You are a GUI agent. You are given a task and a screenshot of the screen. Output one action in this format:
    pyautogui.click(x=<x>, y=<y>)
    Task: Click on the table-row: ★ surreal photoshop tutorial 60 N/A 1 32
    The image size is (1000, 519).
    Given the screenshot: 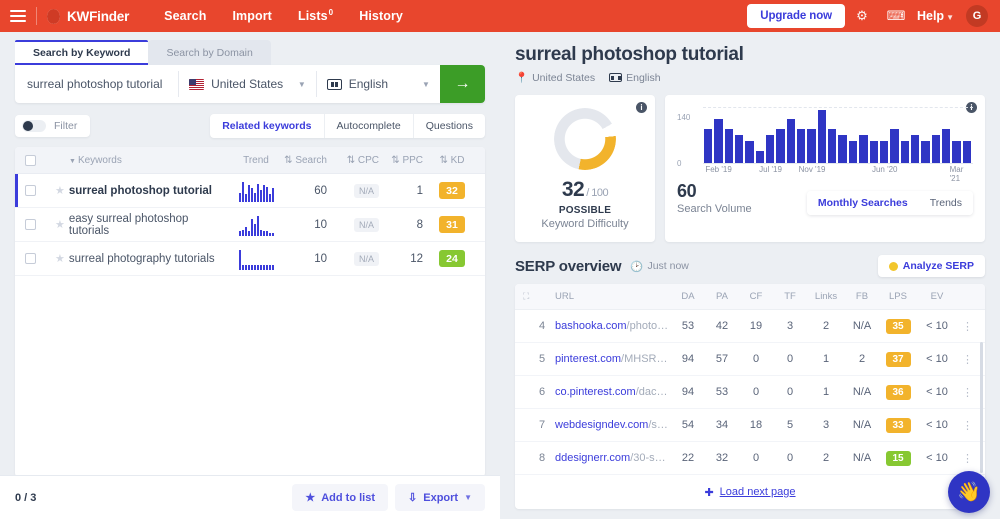 What is the action you would take?
    pyautogui.click(x=250, y=191)
    